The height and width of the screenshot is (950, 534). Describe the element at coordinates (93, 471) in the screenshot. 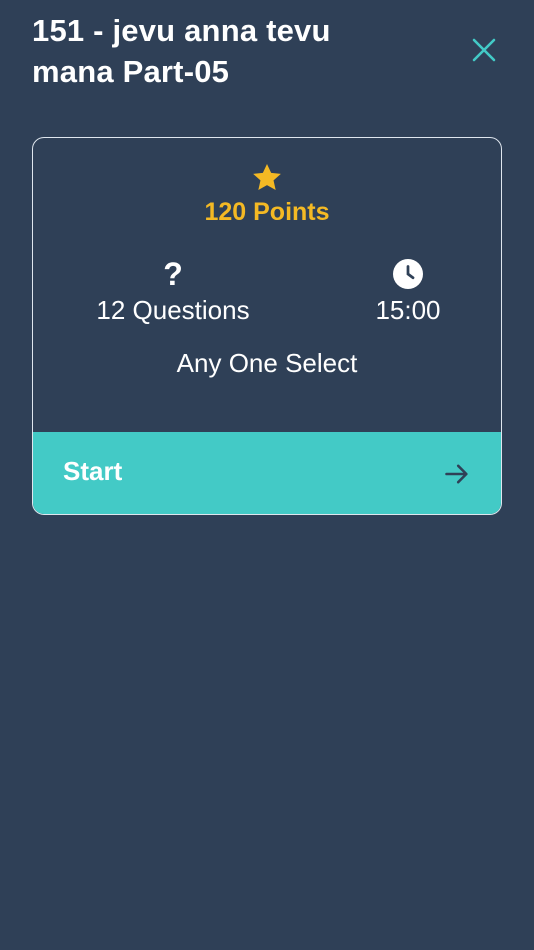

I see `start-label: Start` at that location.